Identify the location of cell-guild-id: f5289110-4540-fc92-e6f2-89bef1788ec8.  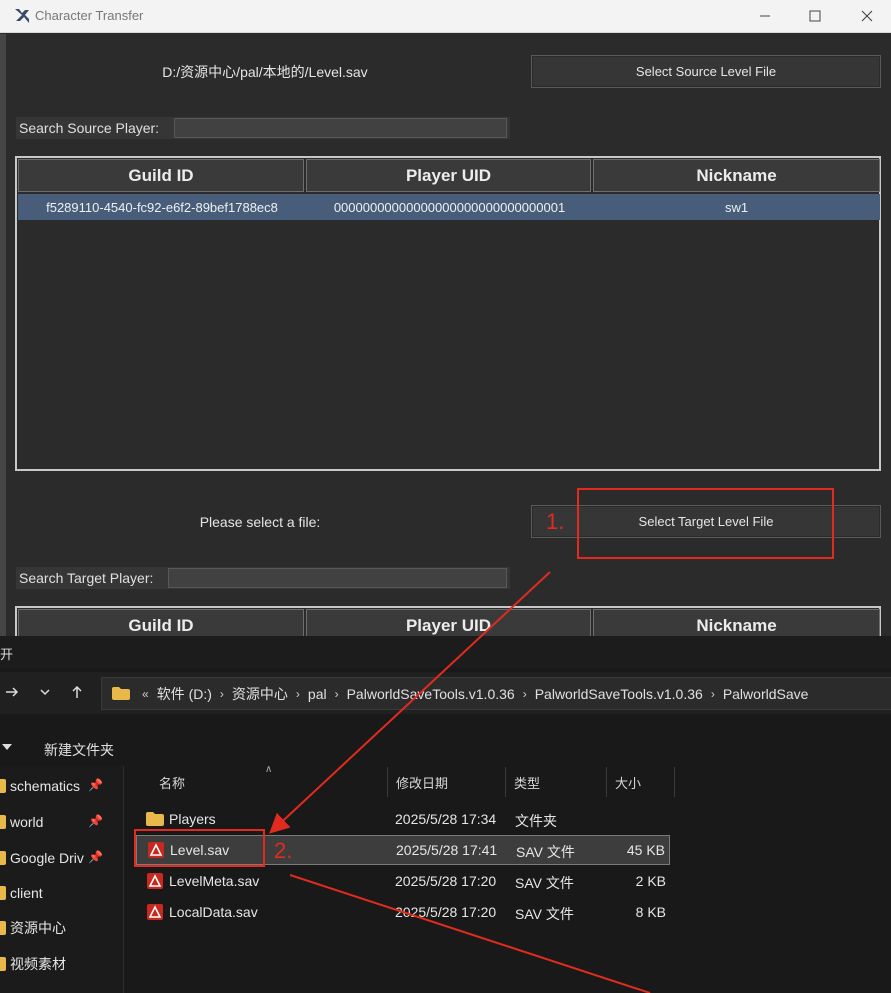
(162, 207).